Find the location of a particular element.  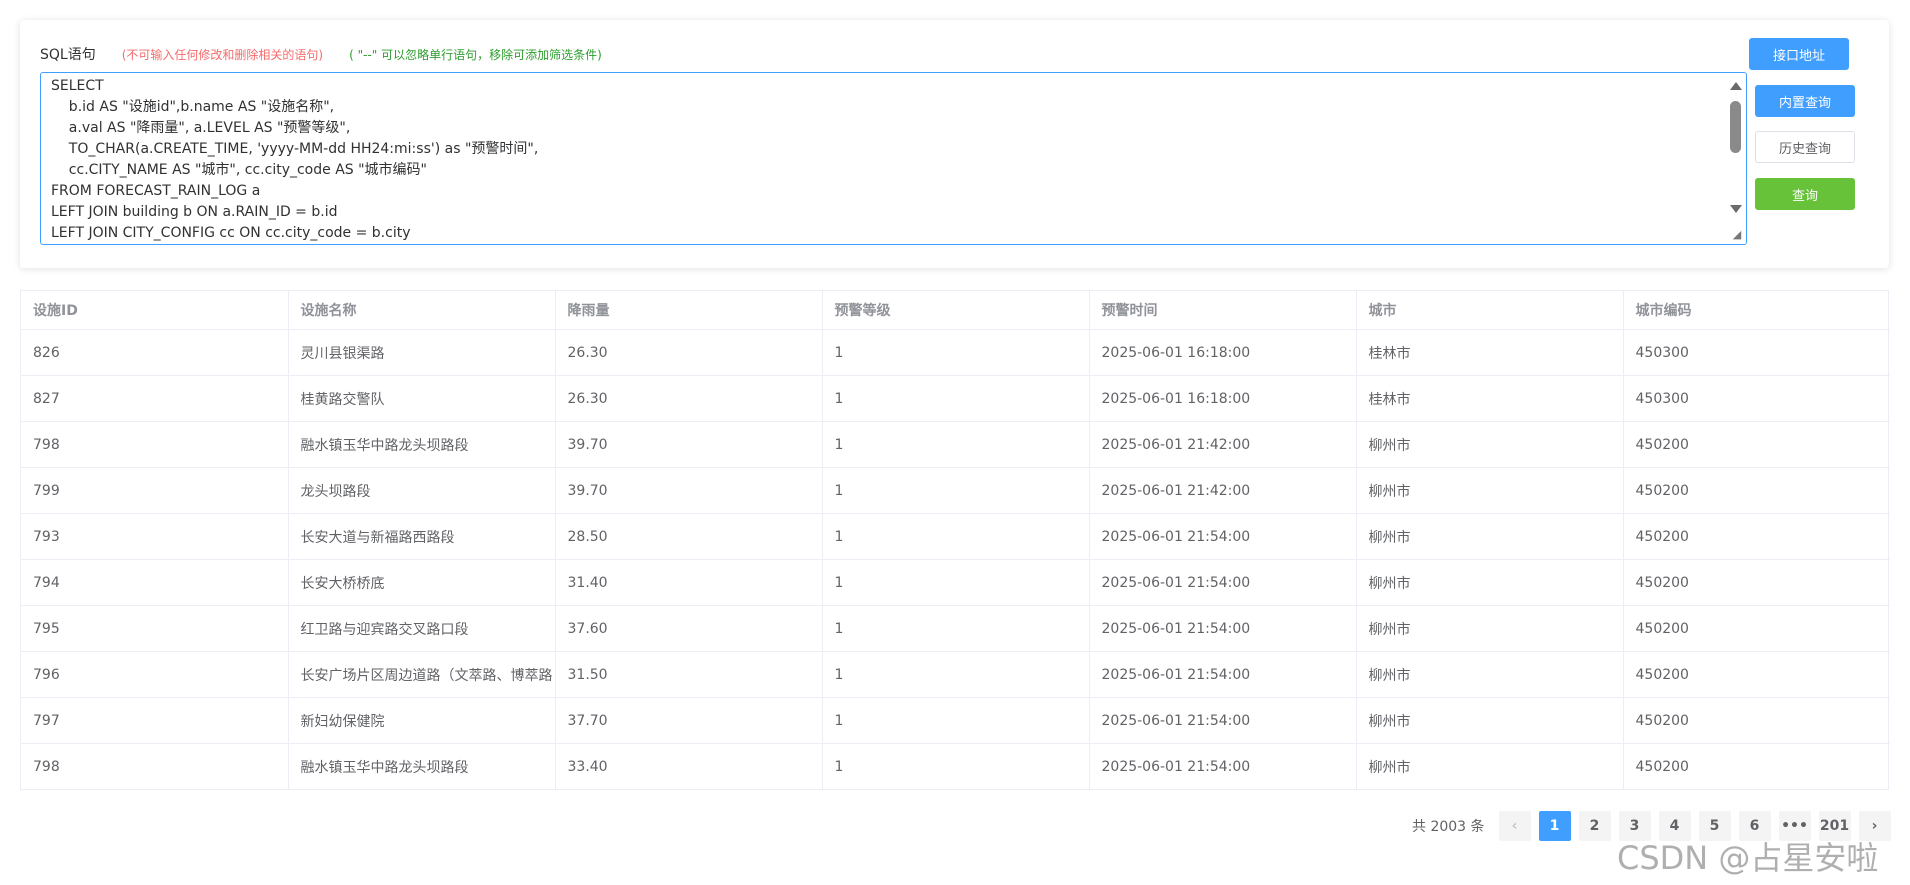

column-header: 降雨量 is located at coordinates (689, 310).